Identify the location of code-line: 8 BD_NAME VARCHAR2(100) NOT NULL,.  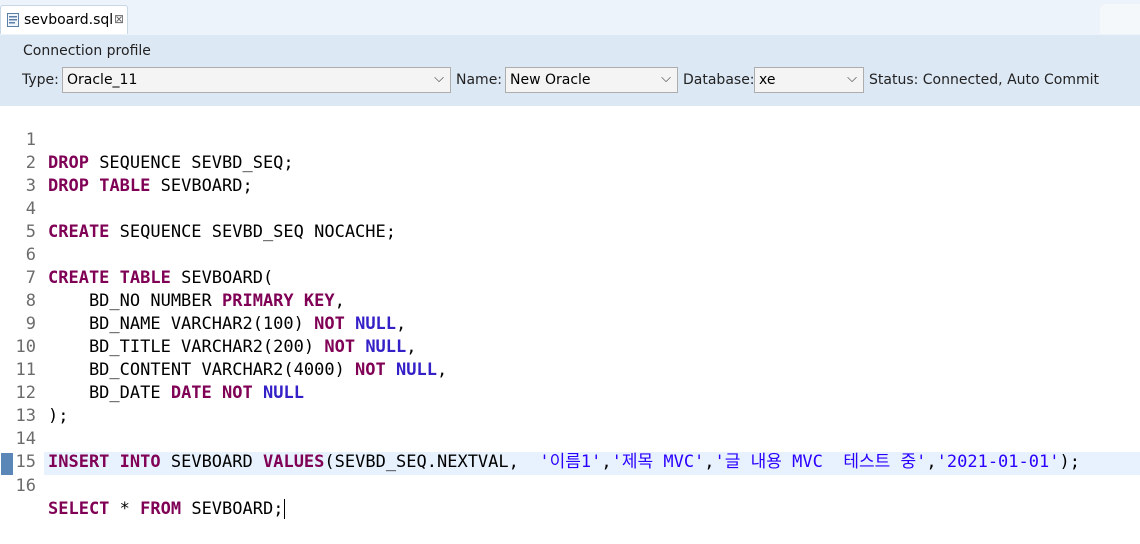
(570, 300).